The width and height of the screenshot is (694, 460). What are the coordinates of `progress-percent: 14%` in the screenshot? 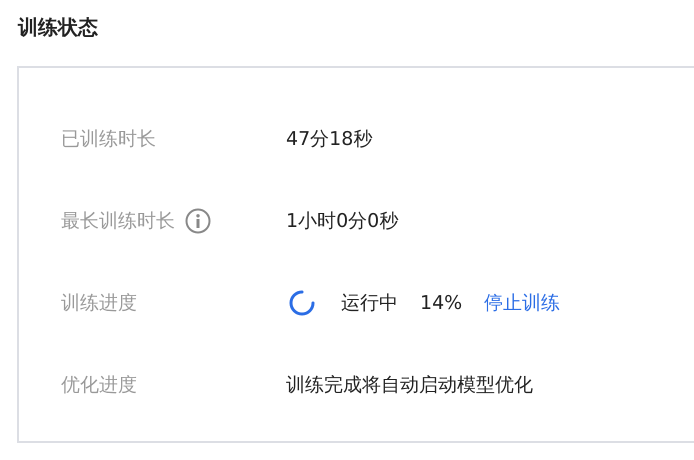 It's located at (441, 303).